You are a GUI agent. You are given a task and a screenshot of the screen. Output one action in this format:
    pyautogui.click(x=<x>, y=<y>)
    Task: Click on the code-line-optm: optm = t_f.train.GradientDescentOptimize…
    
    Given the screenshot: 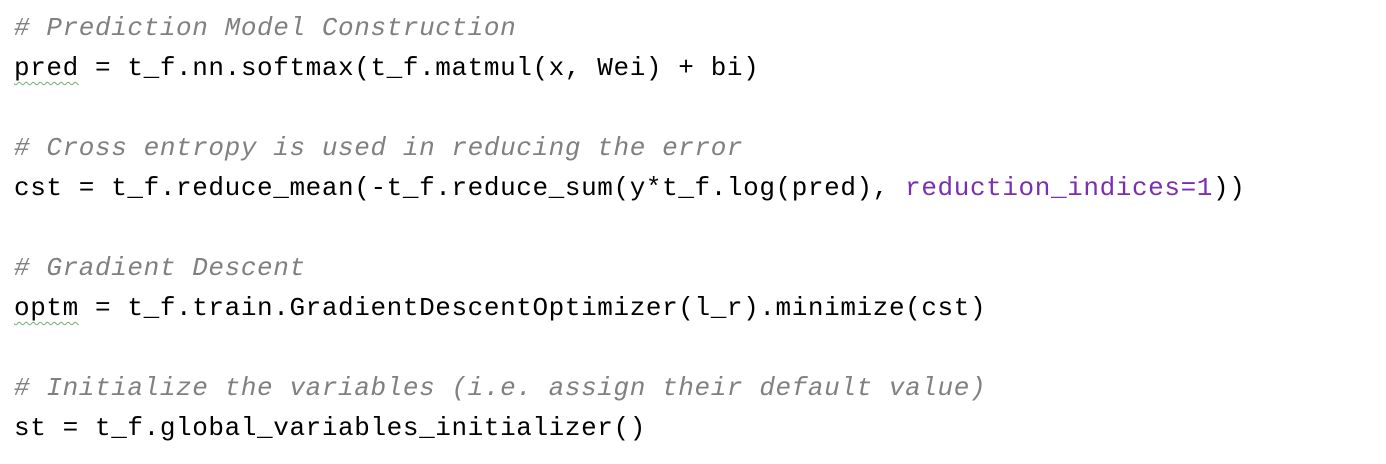 What is the action you would take?
    pyautogui.click(x=629, y=308)
    